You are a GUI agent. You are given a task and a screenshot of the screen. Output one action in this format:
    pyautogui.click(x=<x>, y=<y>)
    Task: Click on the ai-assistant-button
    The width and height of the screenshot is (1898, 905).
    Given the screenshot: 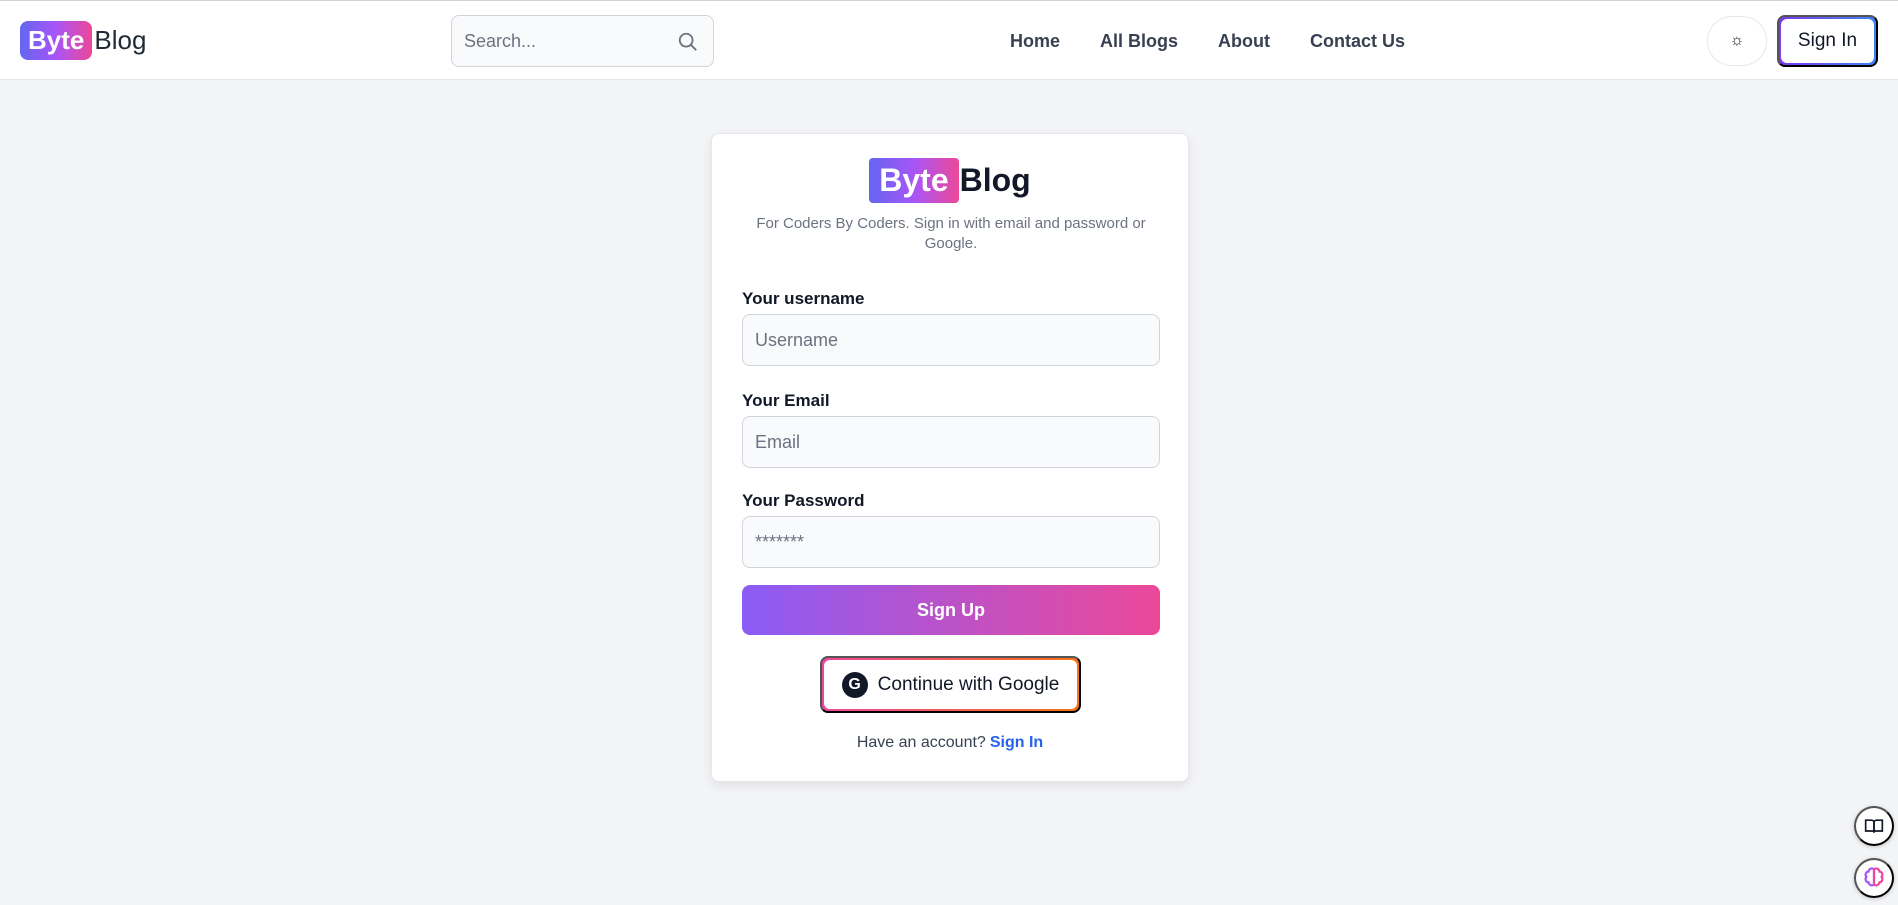 What is the action you would take?
    pyautogui.click(x=1874, y=878)
    